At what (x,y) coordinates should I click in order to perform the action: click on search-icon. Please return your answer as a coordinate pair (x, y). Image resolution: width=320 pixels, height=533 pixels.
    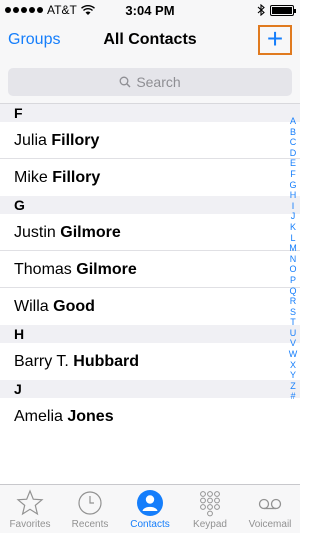
    Looking at the image, I should click on (125, 82).